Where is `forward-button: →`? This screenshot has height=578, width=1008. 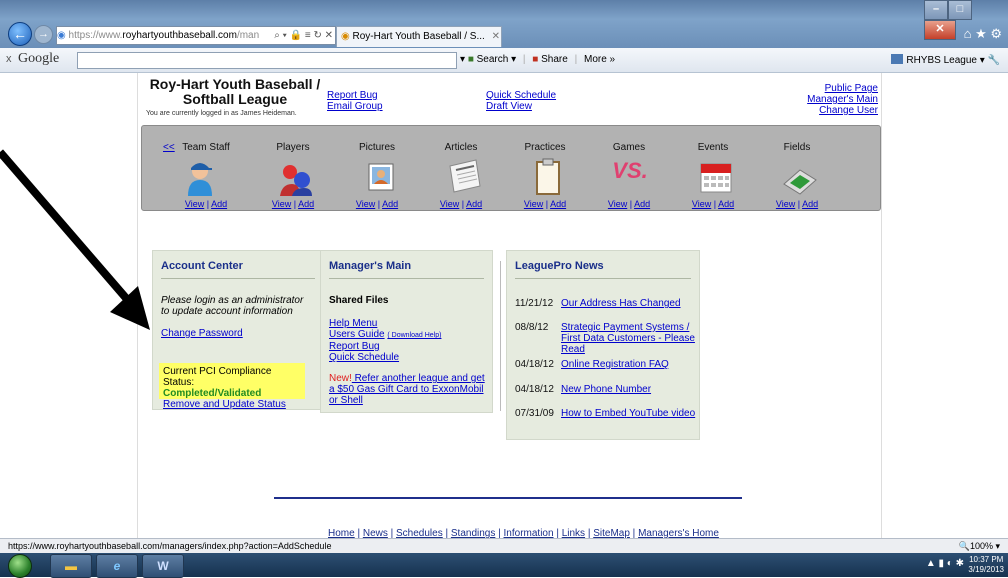
forward-button: → is located at coordinates (43, 34).